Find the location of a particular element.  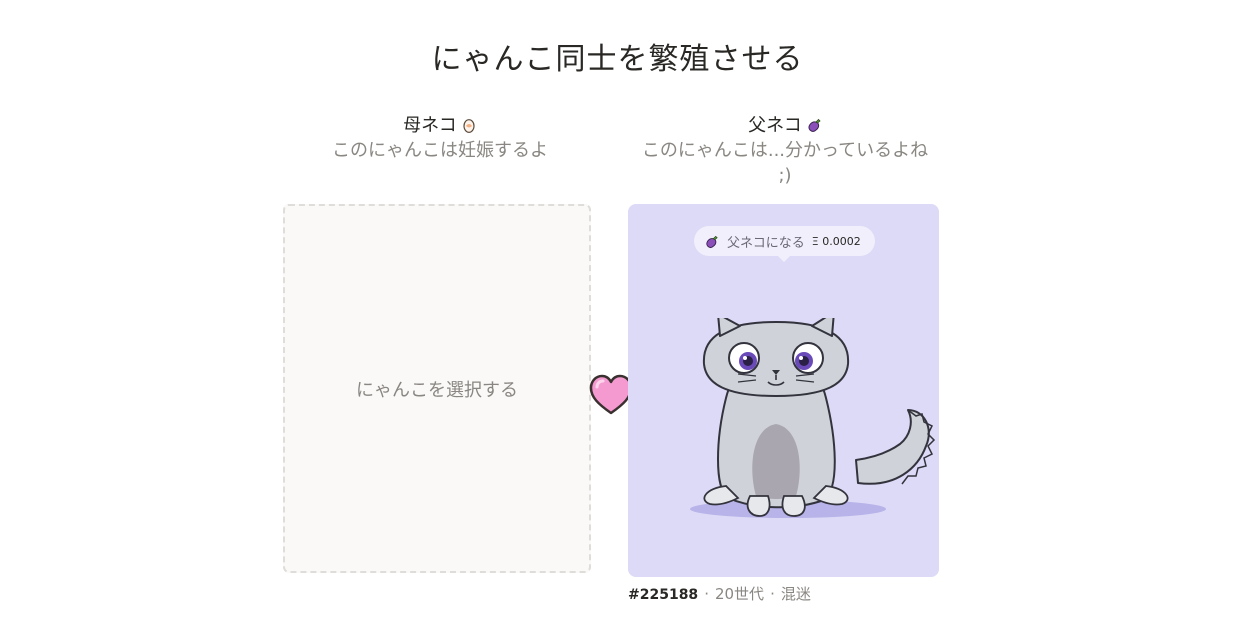

father-cat-meta: #225188 · 20世代 · 混迷 is located at coordinates (719, 593).